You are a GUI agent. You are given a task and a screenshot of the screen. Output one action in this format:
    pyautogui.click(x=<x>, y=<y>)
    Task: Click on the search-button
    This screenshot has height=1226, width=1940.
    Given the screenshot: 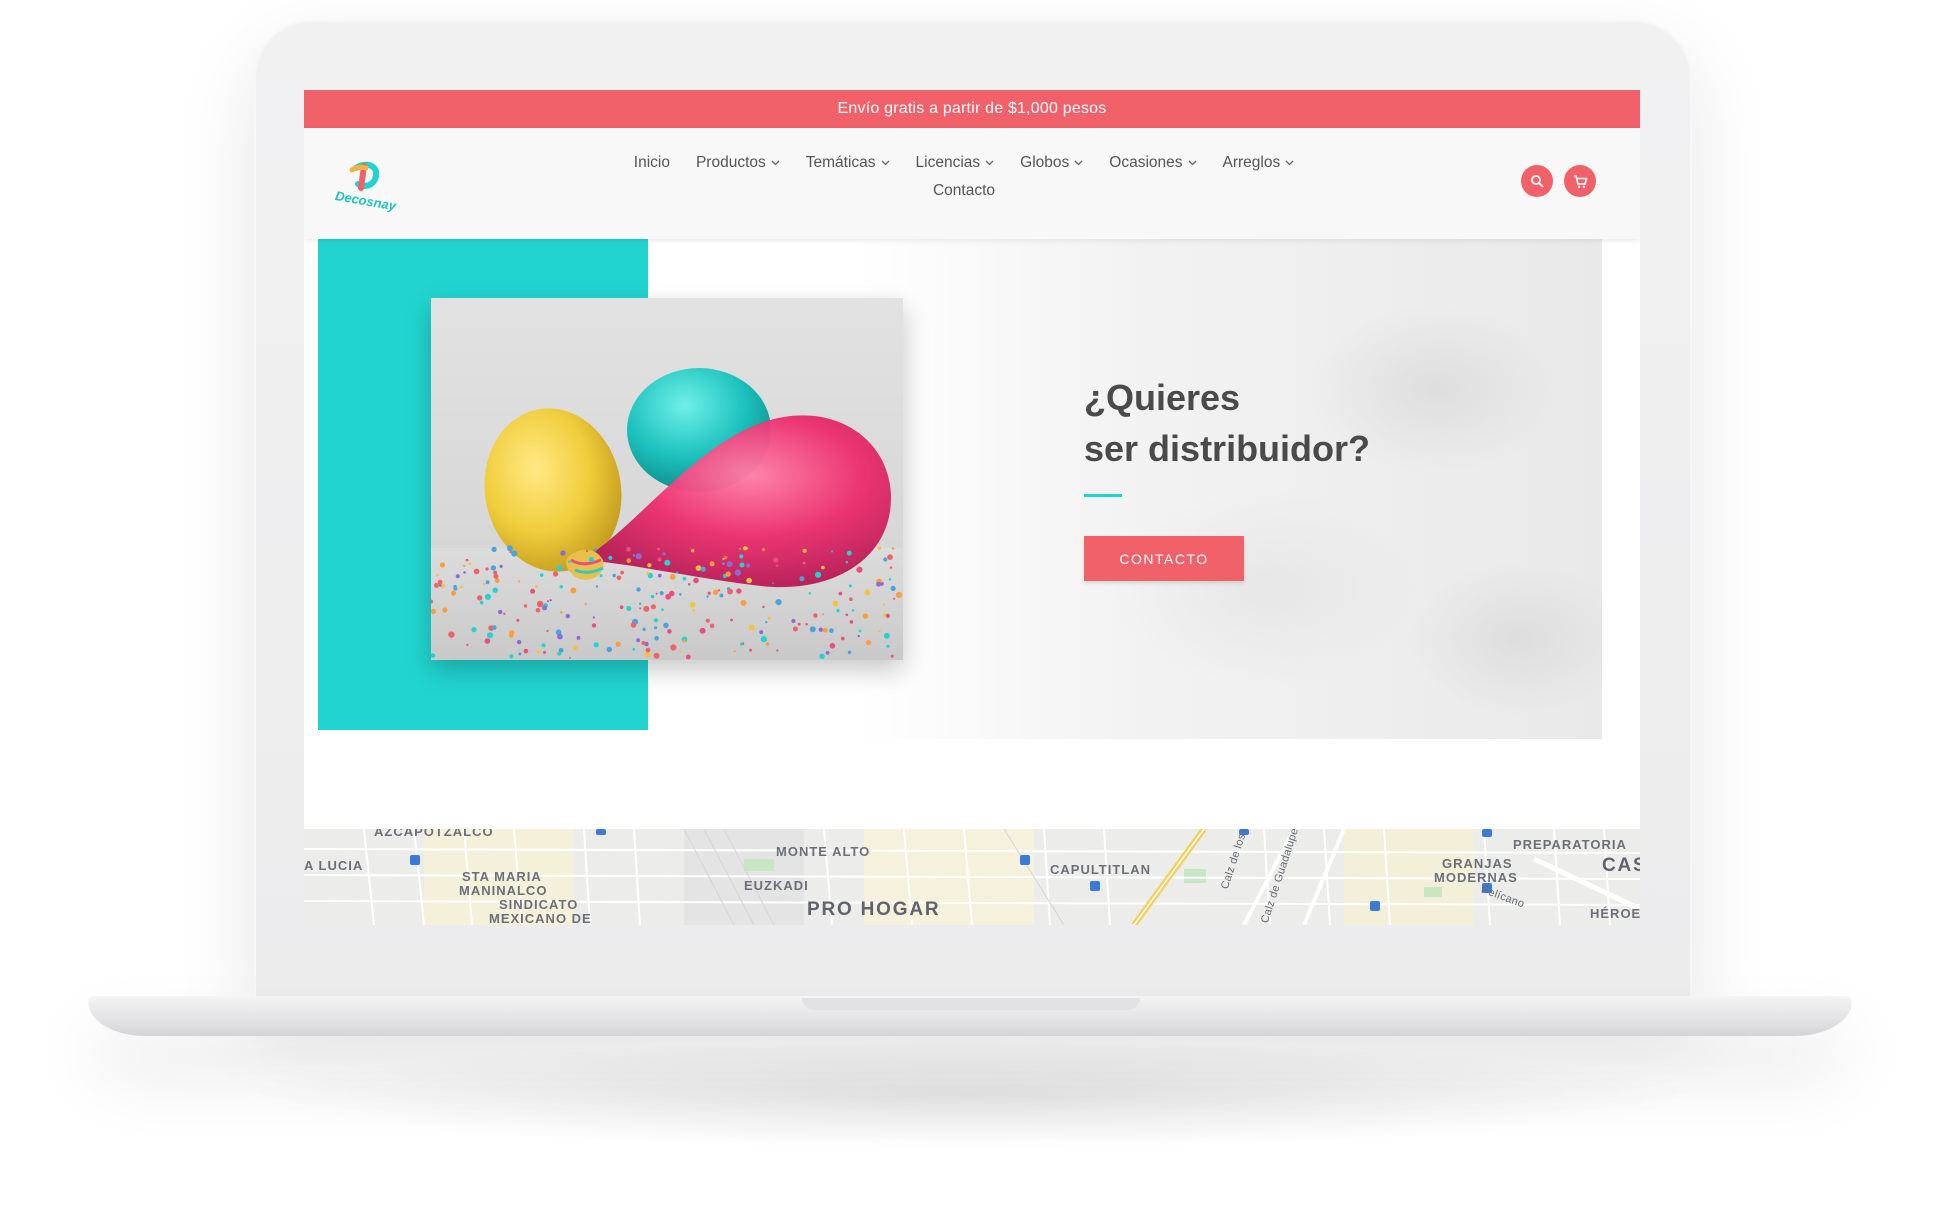 What is the action you would take?
    pyautogui.click(x=1537, y=181)
    